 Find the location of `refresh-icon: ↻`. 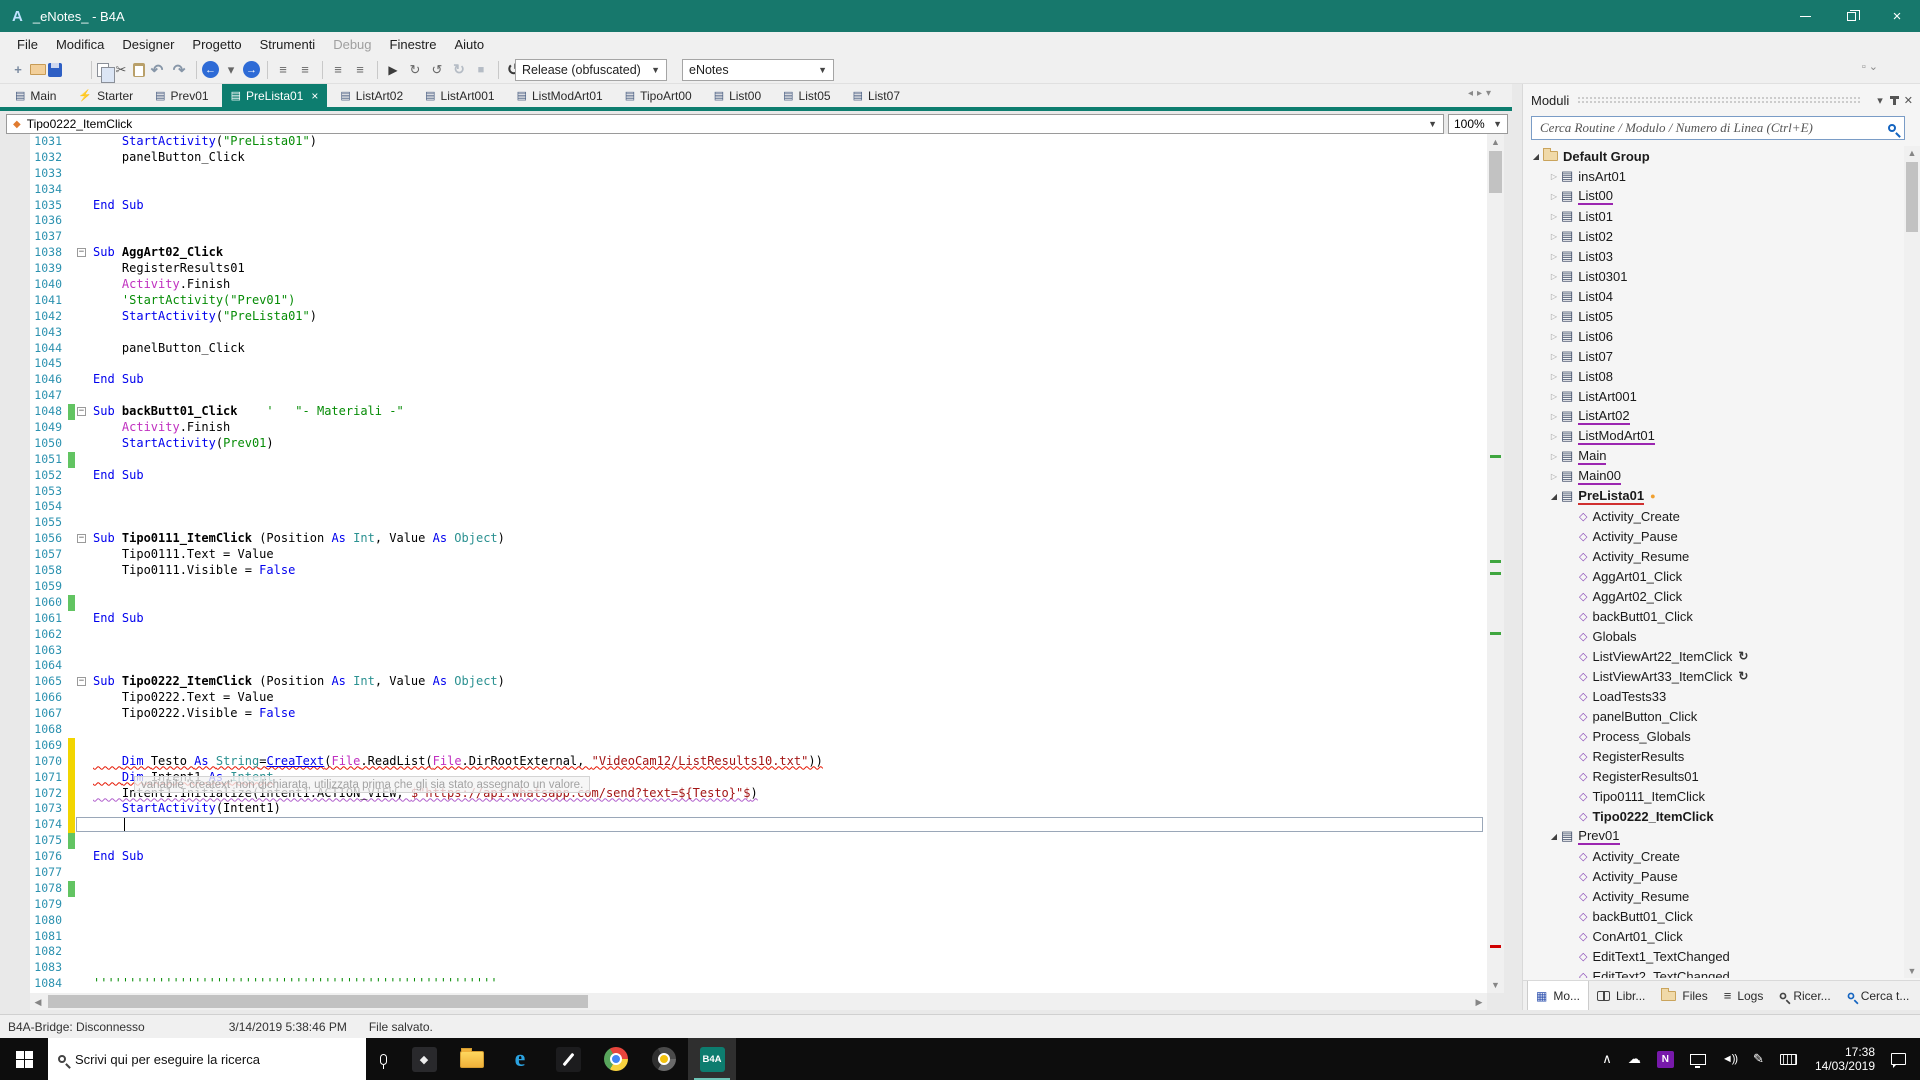

refresh-icon: ↻ is located at coordinates (459, 70).